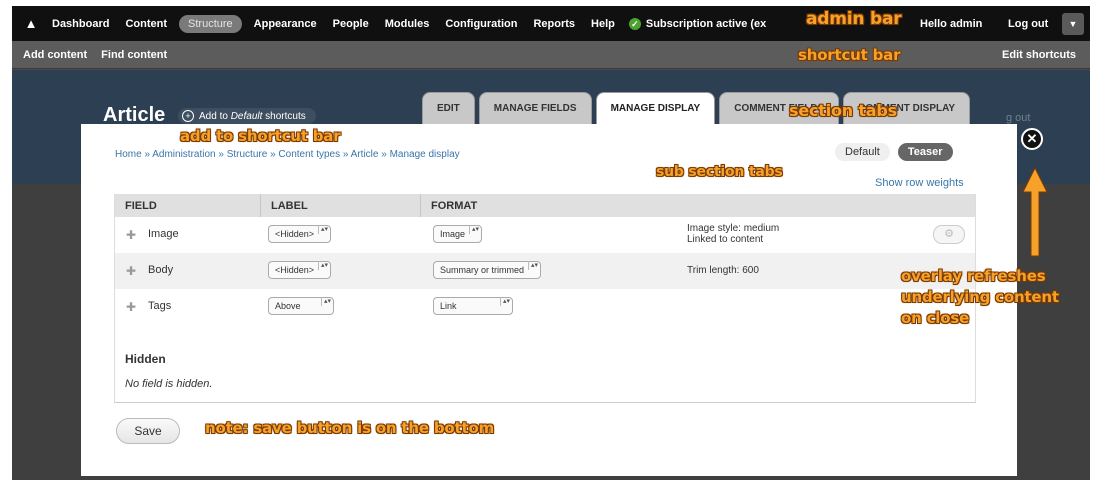  I want to click on header-label: LABEL, so click(289, 206).